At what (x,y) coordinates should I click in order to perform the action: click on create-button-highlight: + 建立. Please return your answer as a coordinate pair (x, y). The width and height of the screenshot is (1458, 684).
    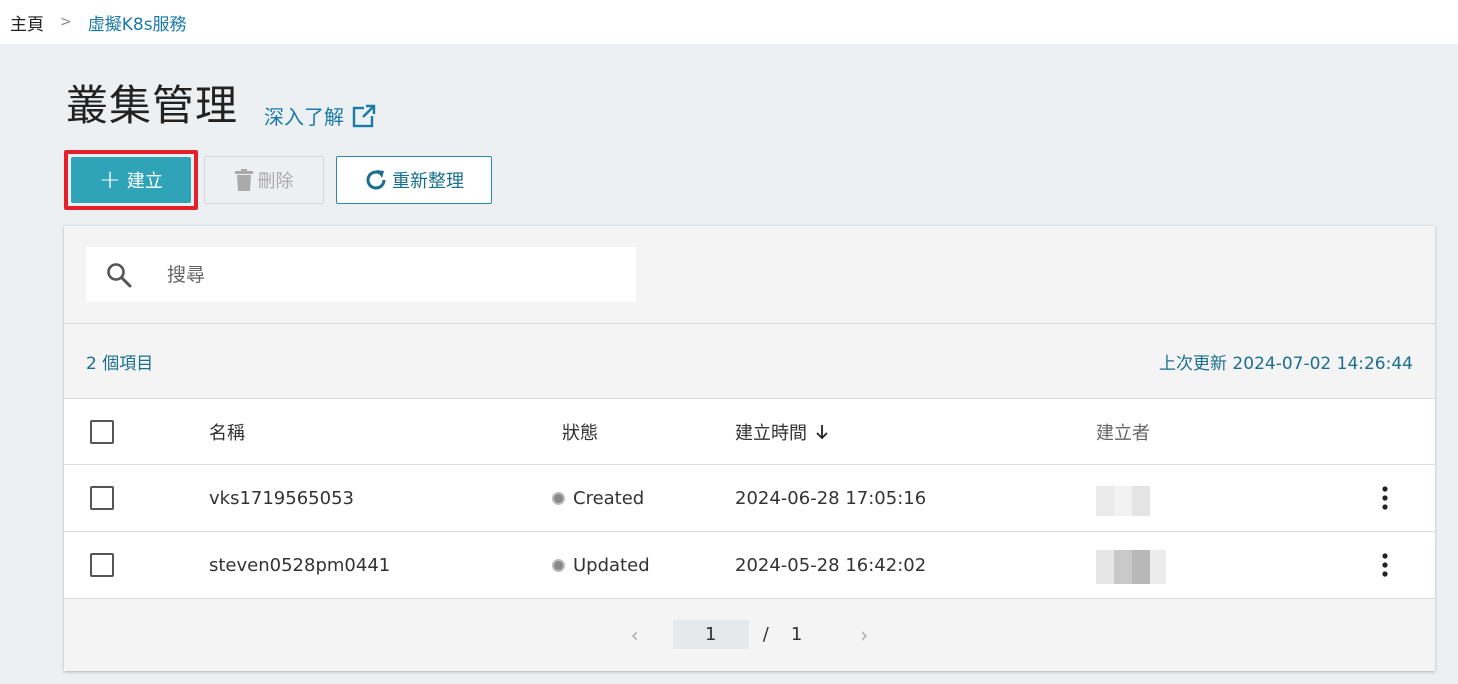
    Looking at the image, I should click on (131, 180).